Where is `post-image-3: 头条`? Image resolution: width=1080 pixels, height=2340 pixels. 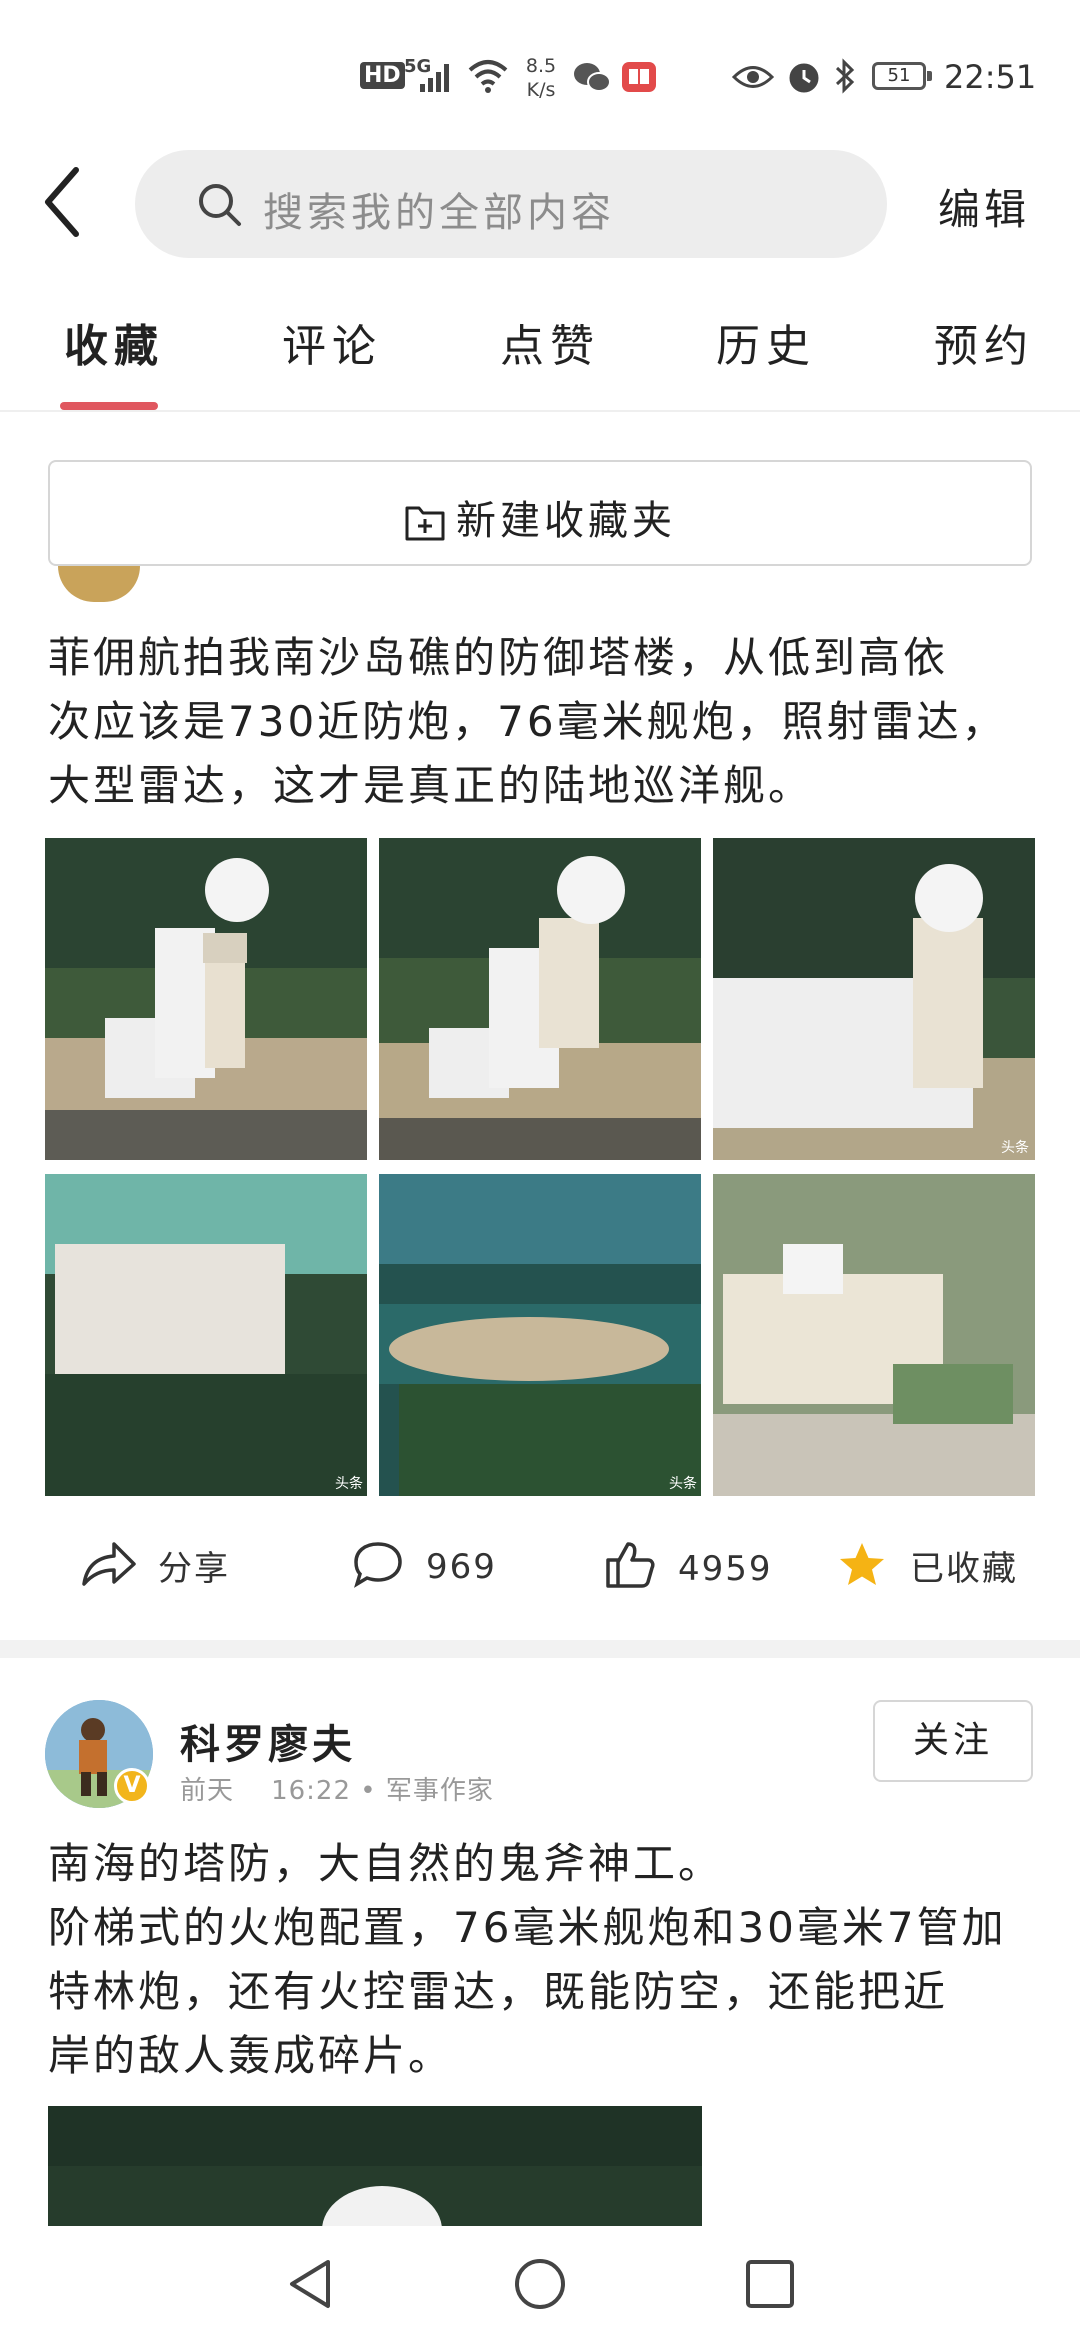
post-image-3: 头条 is located at coordinates (874, 999).